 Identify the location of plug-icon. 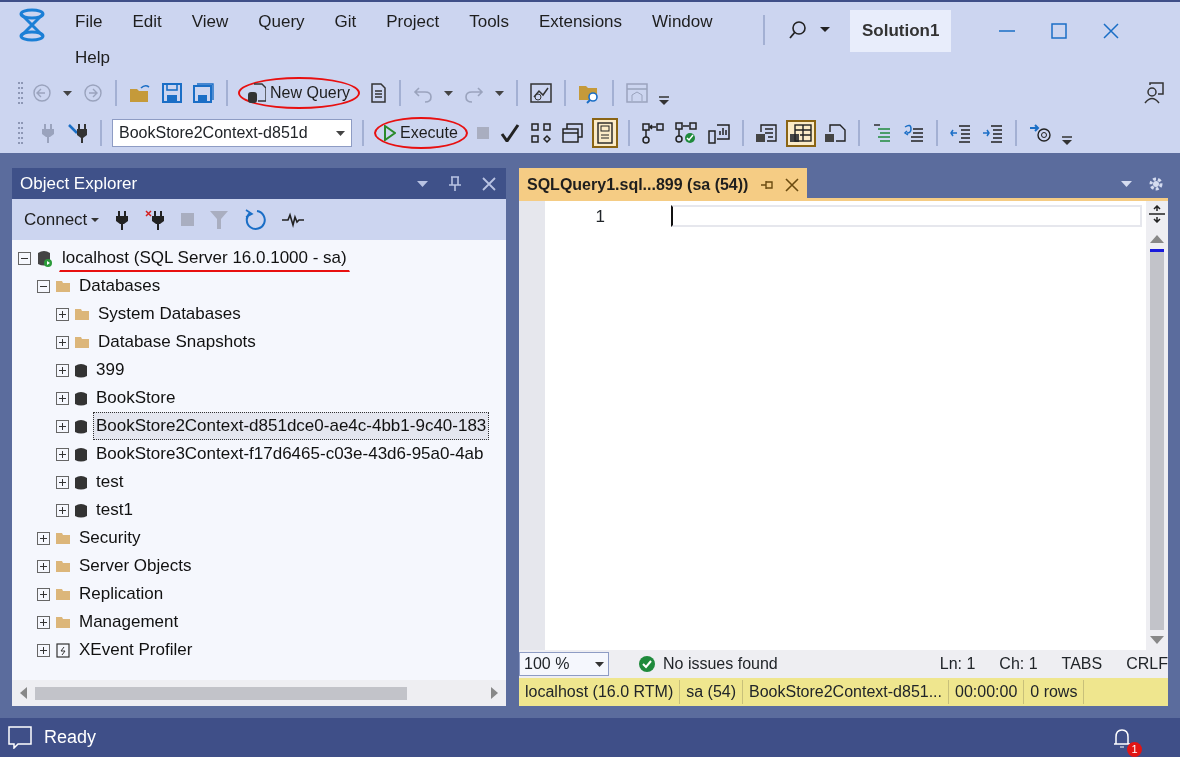
(122, 219).